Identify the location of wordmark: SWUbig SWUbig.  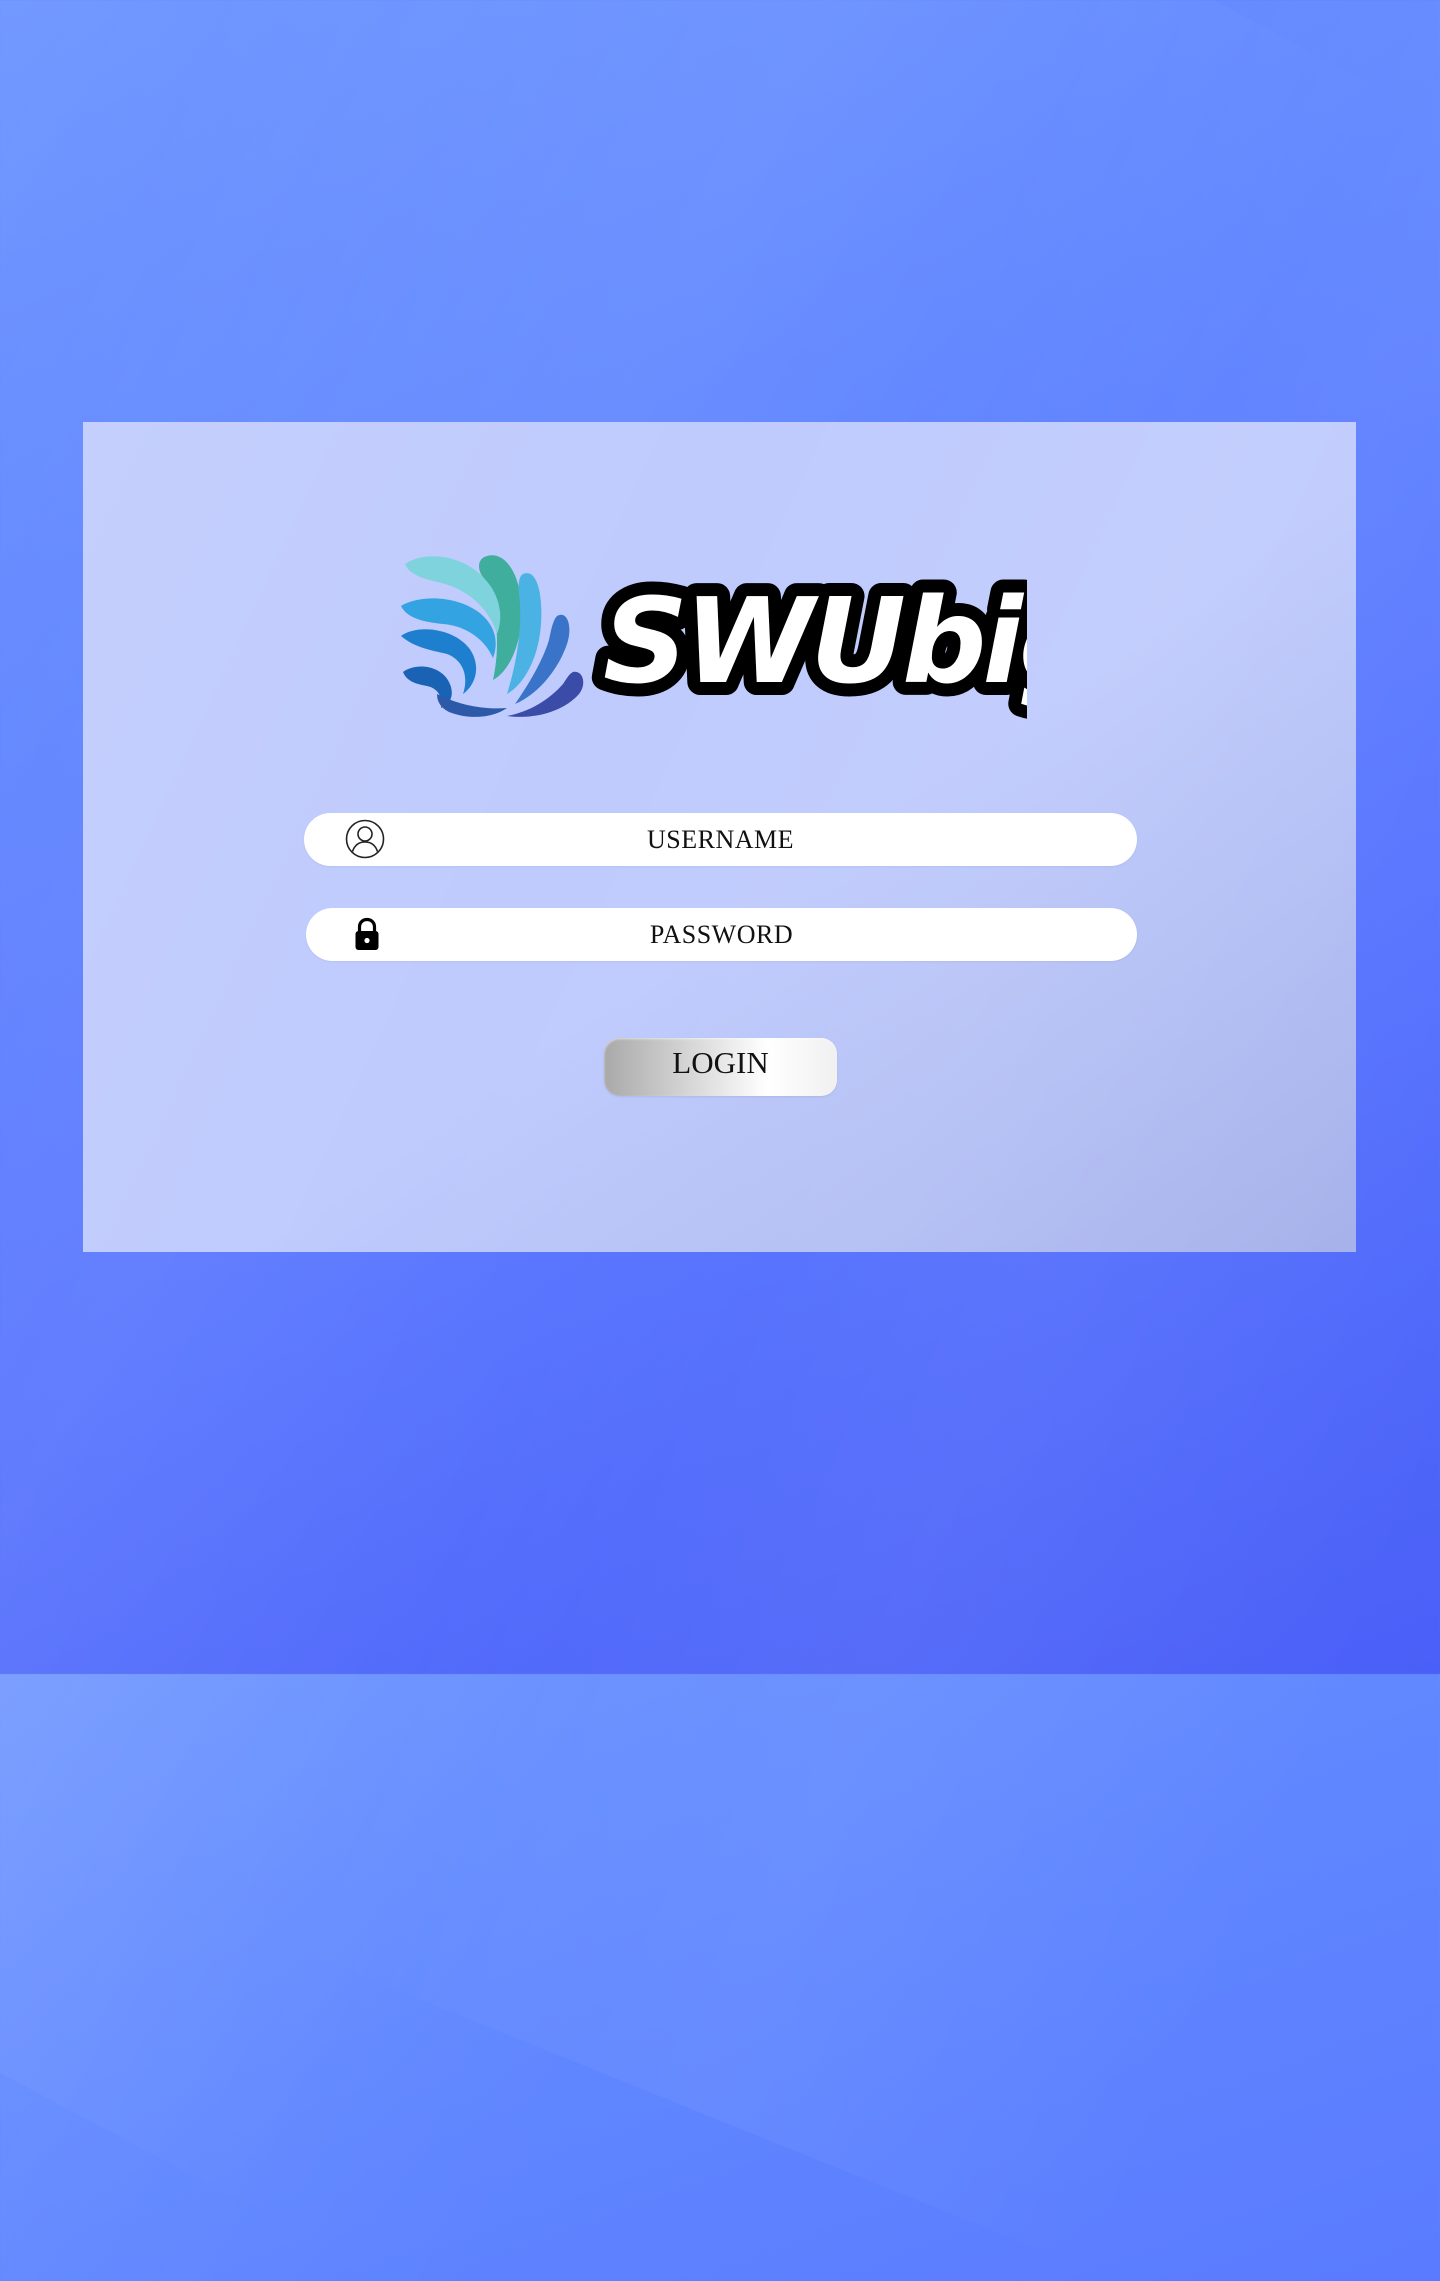
(808, 641).